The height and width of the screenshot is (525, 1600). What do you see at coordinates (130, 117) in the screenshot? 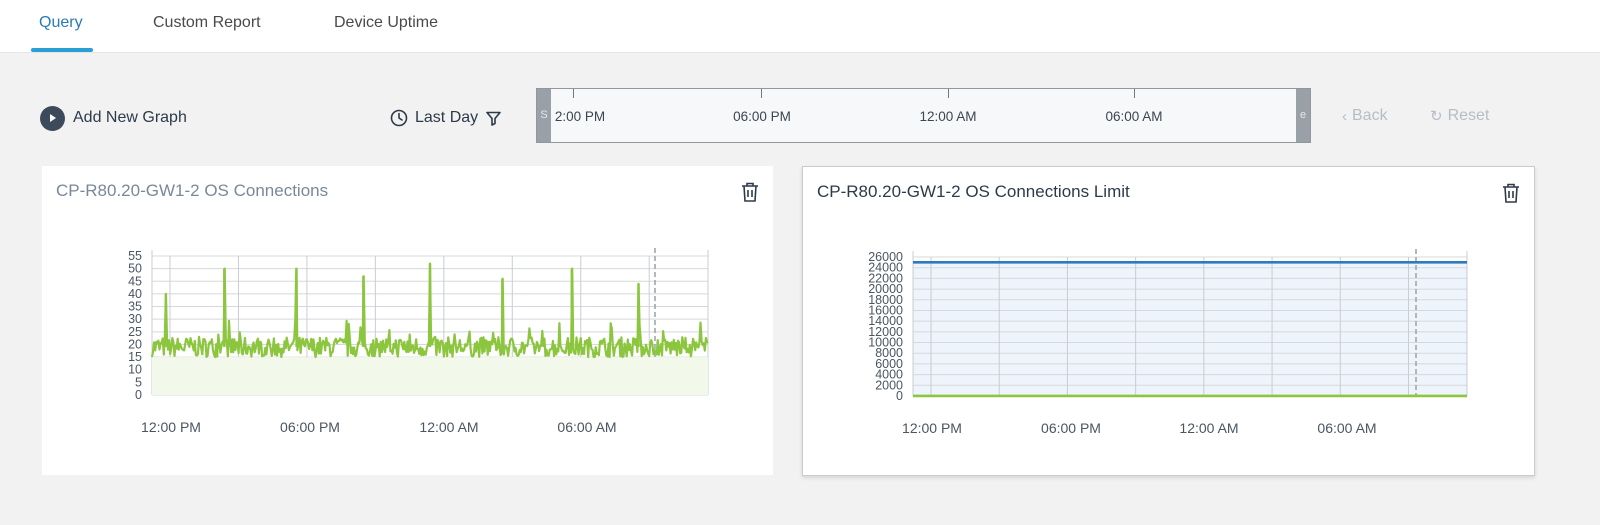
I see `add-new-graph-label: Add New Graph` at bounding box center [130, 117].